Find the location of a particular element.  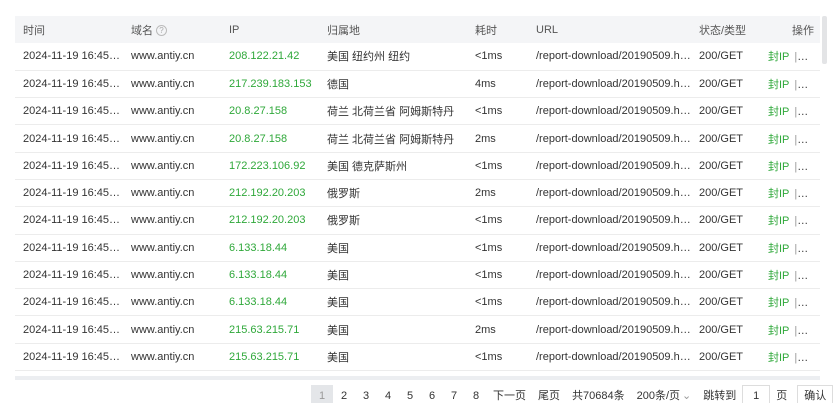

vertical-scrollbar is located at coordinates (825, 196).